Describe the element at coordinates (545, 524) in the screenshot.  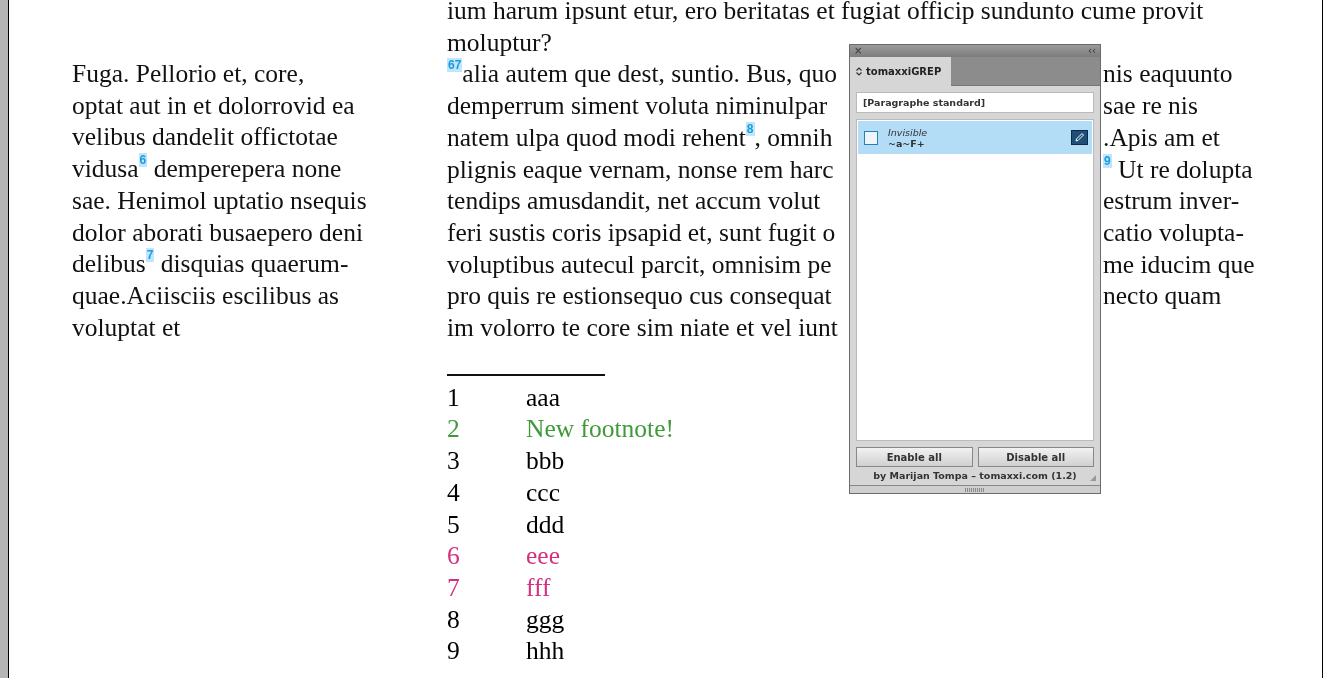
I see `footnote-text: ddd` at that location.